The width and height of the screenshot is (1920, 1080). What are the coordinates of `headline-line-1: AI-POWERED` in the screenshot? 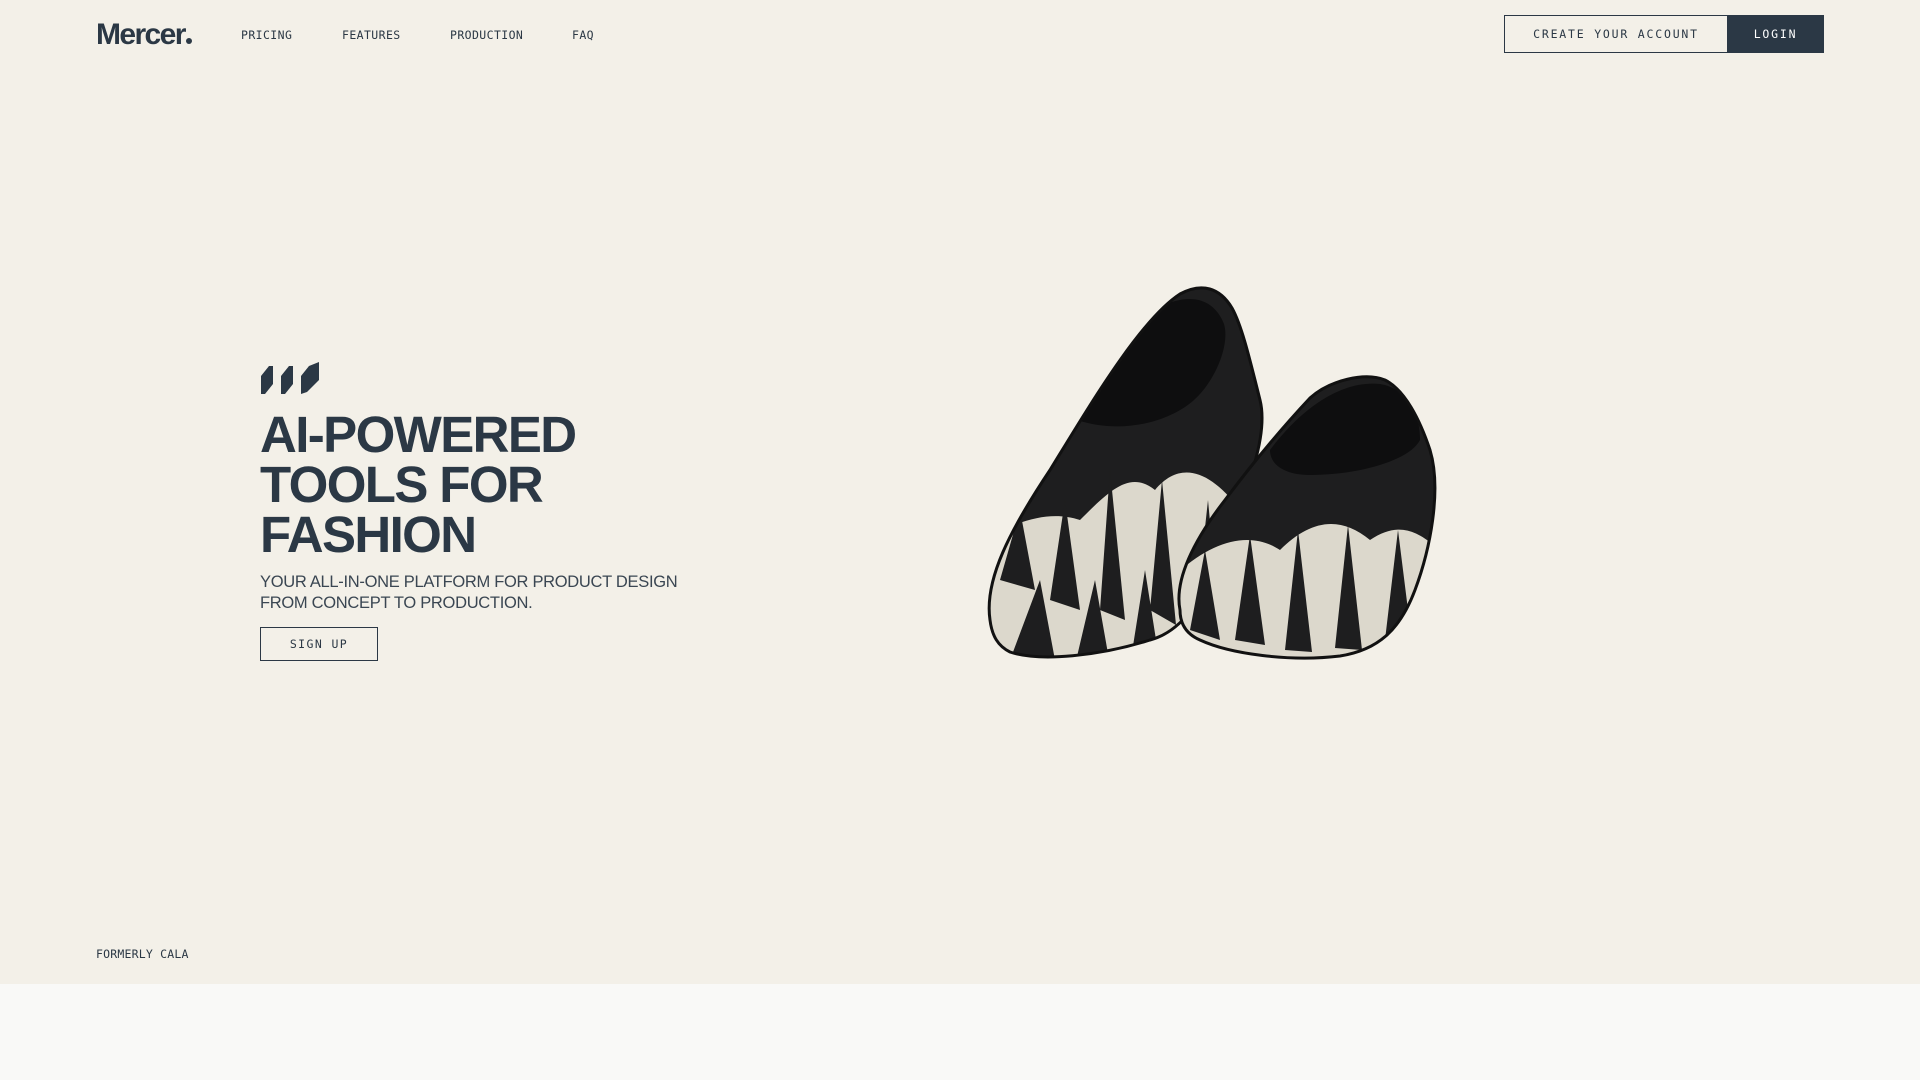 It's located at (418, 434).